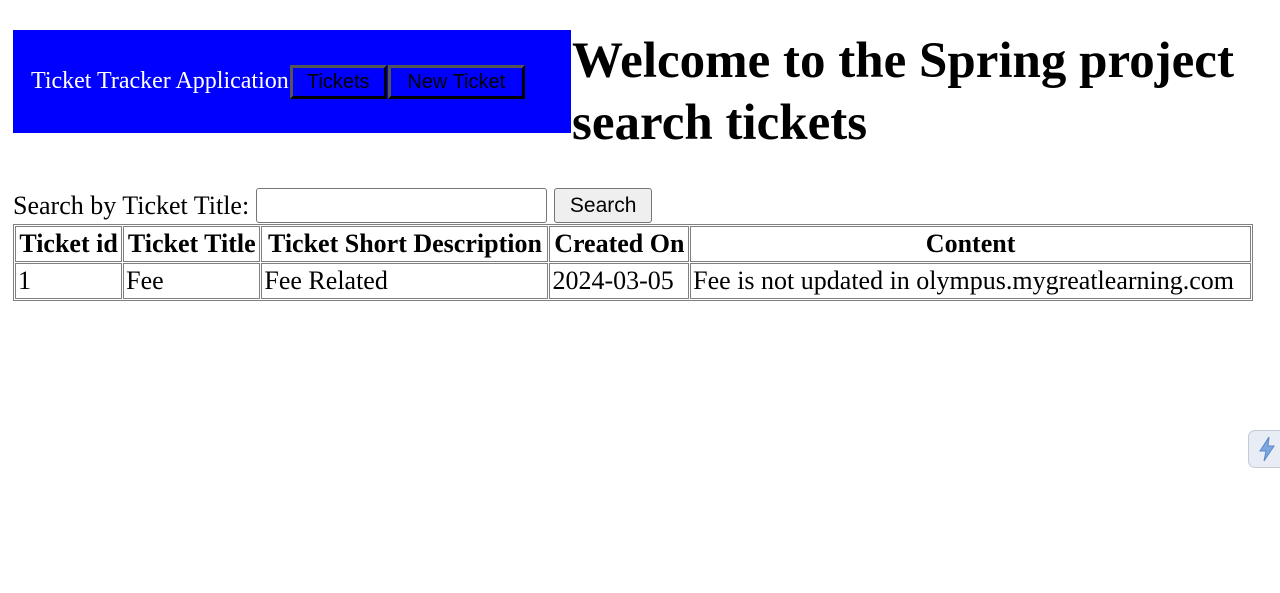 The image size is (1280, 593). What do you see at coordinates (69, 244) in the screenshot?
I see `header-ticket-id: Ticket id` at bounding box center [69, 244].